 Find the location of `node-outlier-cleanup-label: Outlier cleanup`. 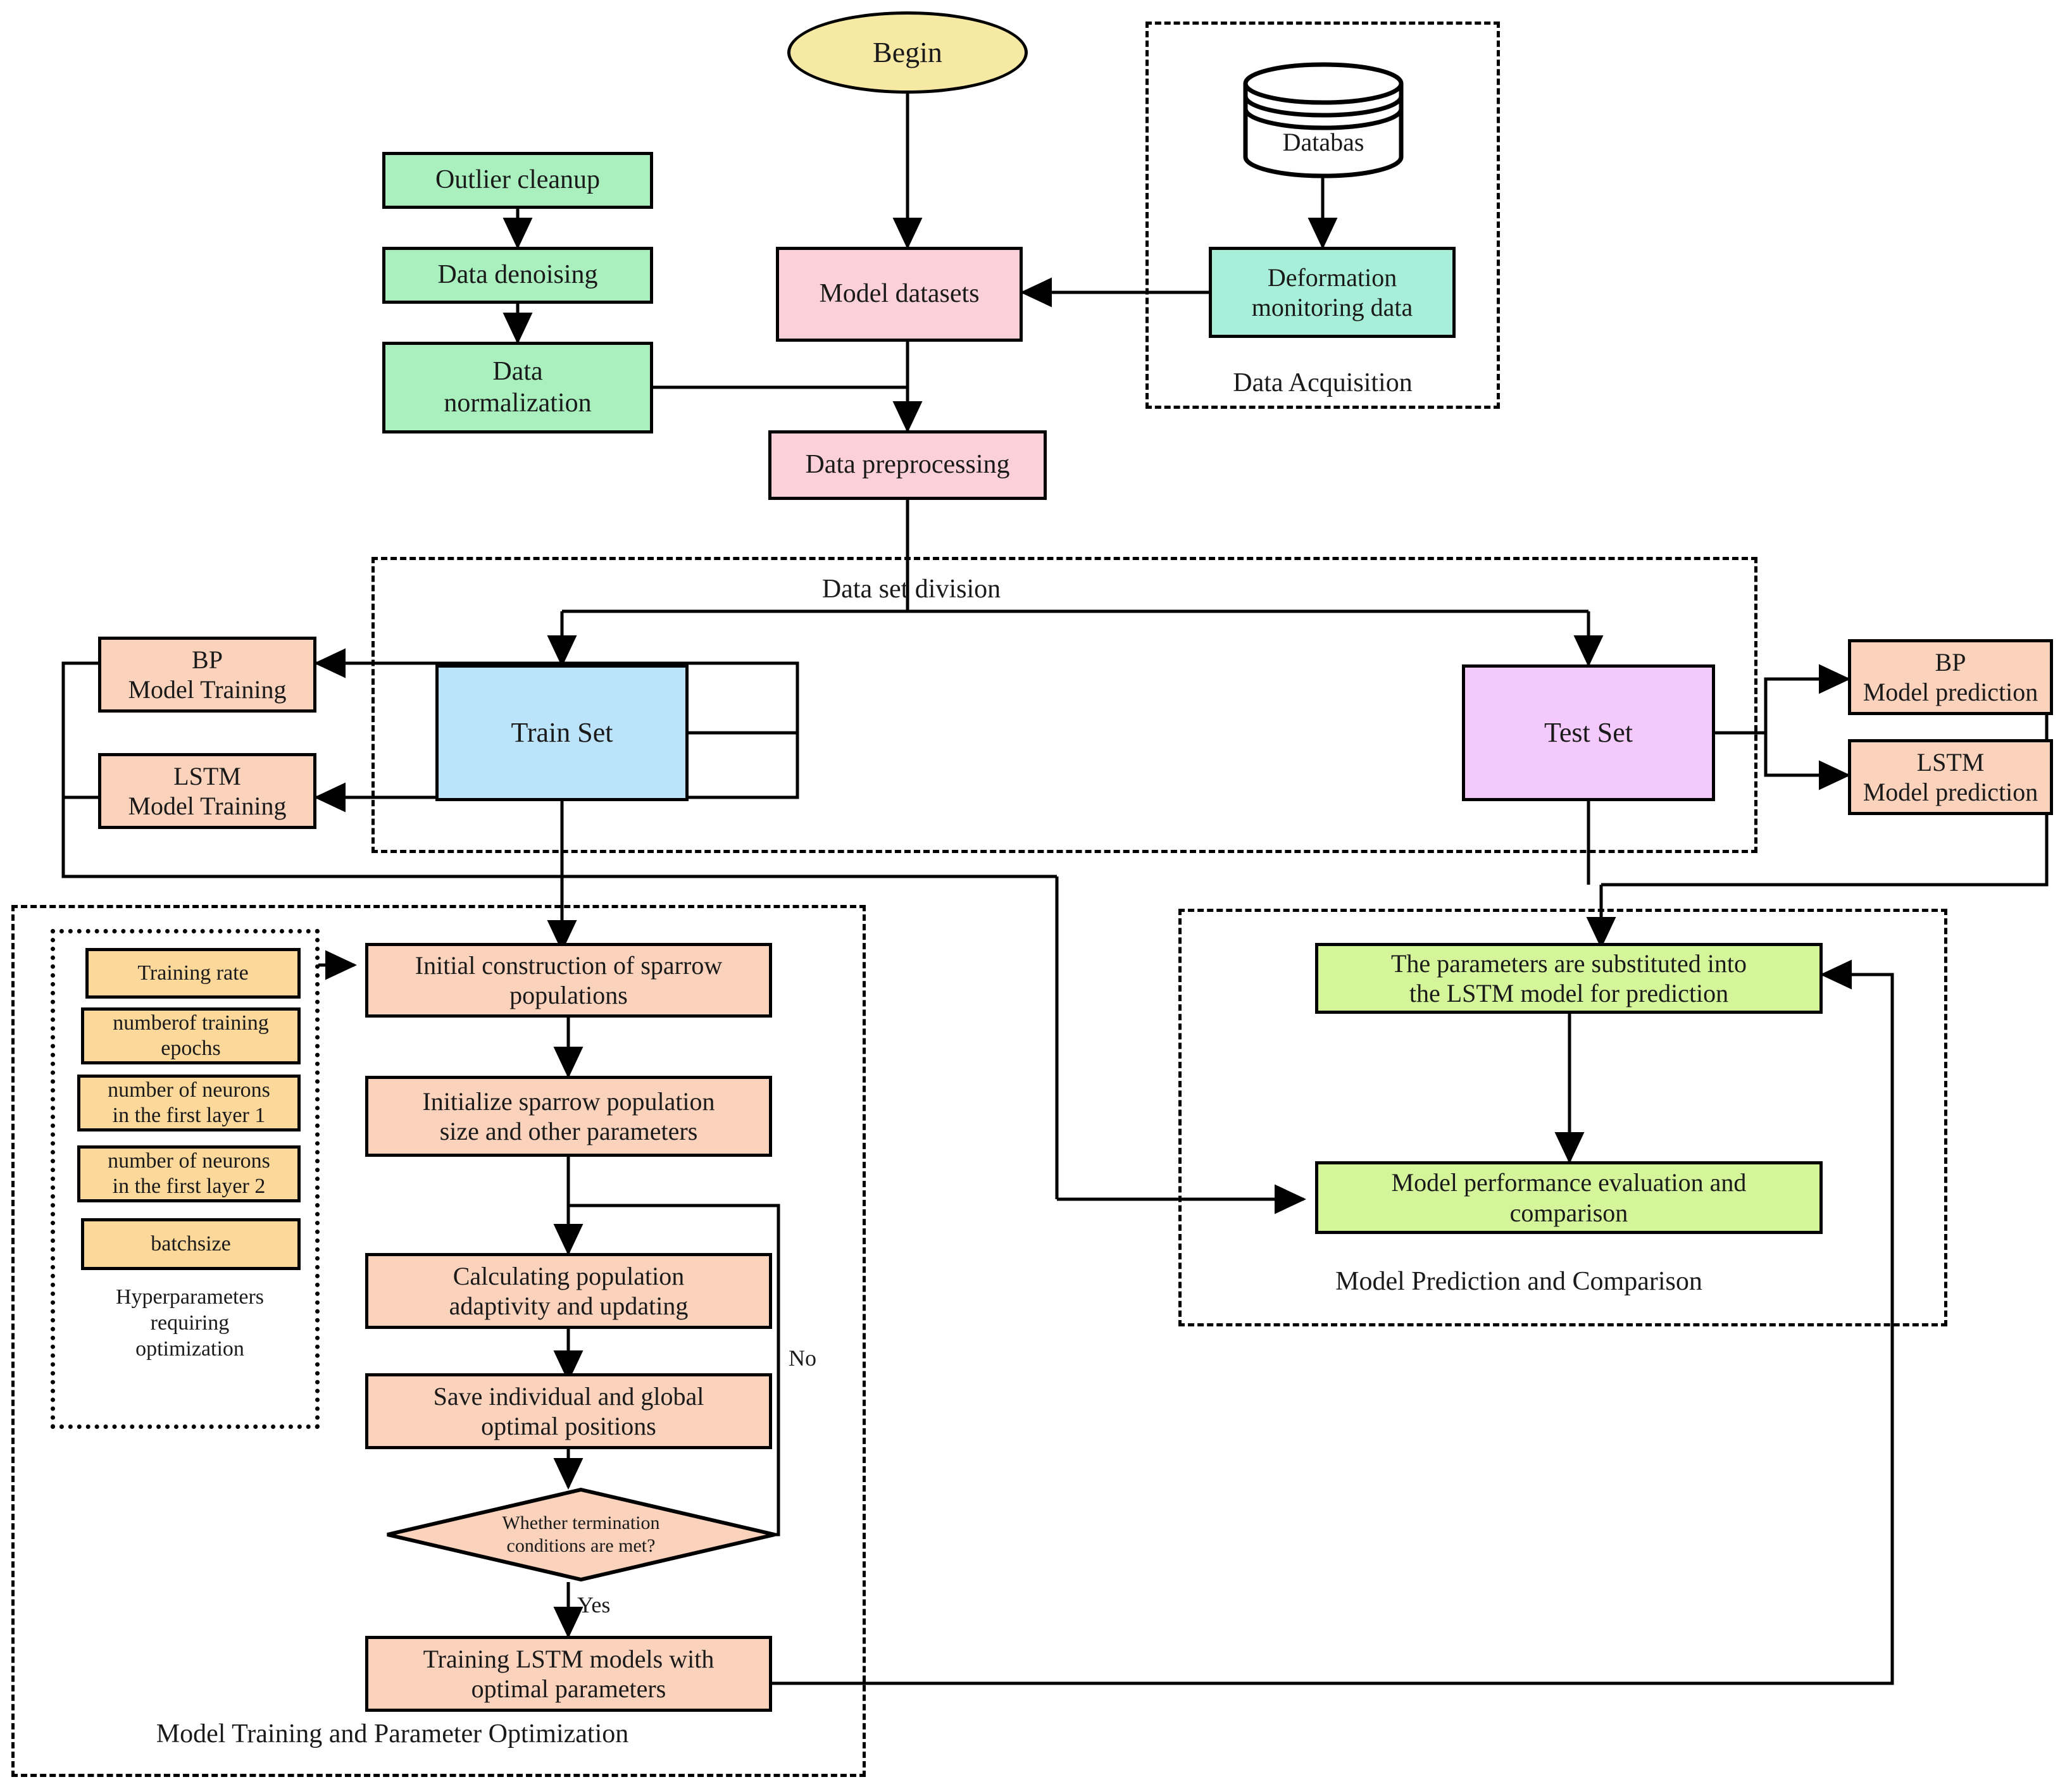

node-outlier-cleanup-label: Outlier cleanup is located at coordinates (518, 180).